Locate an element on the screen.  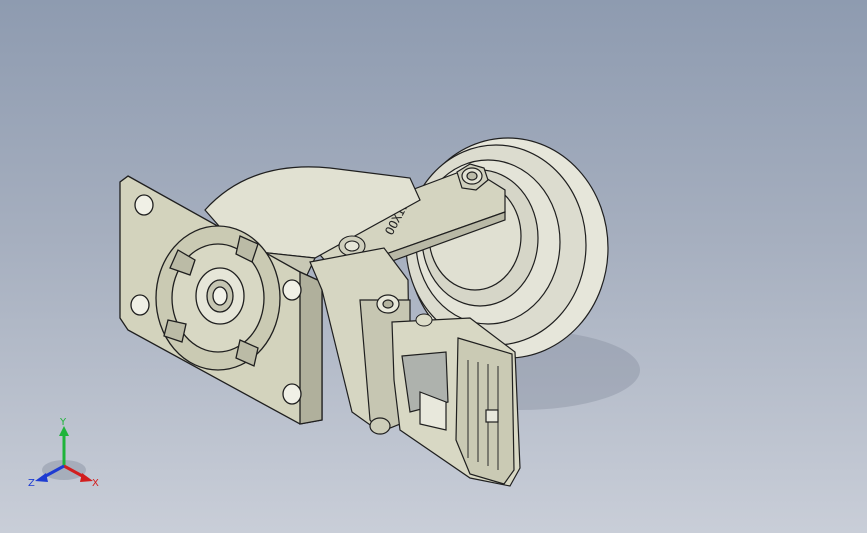
y-axis-label: Y is located at coordinates (63, 423).